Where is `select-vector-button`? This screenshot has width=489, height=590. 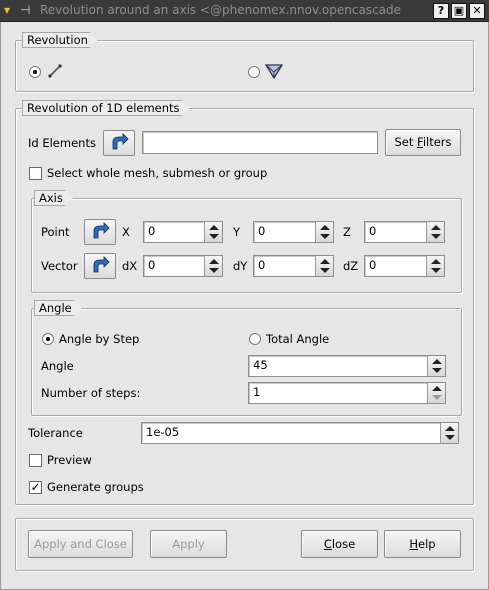 select-vector-button is located at coordinates (100, 266).